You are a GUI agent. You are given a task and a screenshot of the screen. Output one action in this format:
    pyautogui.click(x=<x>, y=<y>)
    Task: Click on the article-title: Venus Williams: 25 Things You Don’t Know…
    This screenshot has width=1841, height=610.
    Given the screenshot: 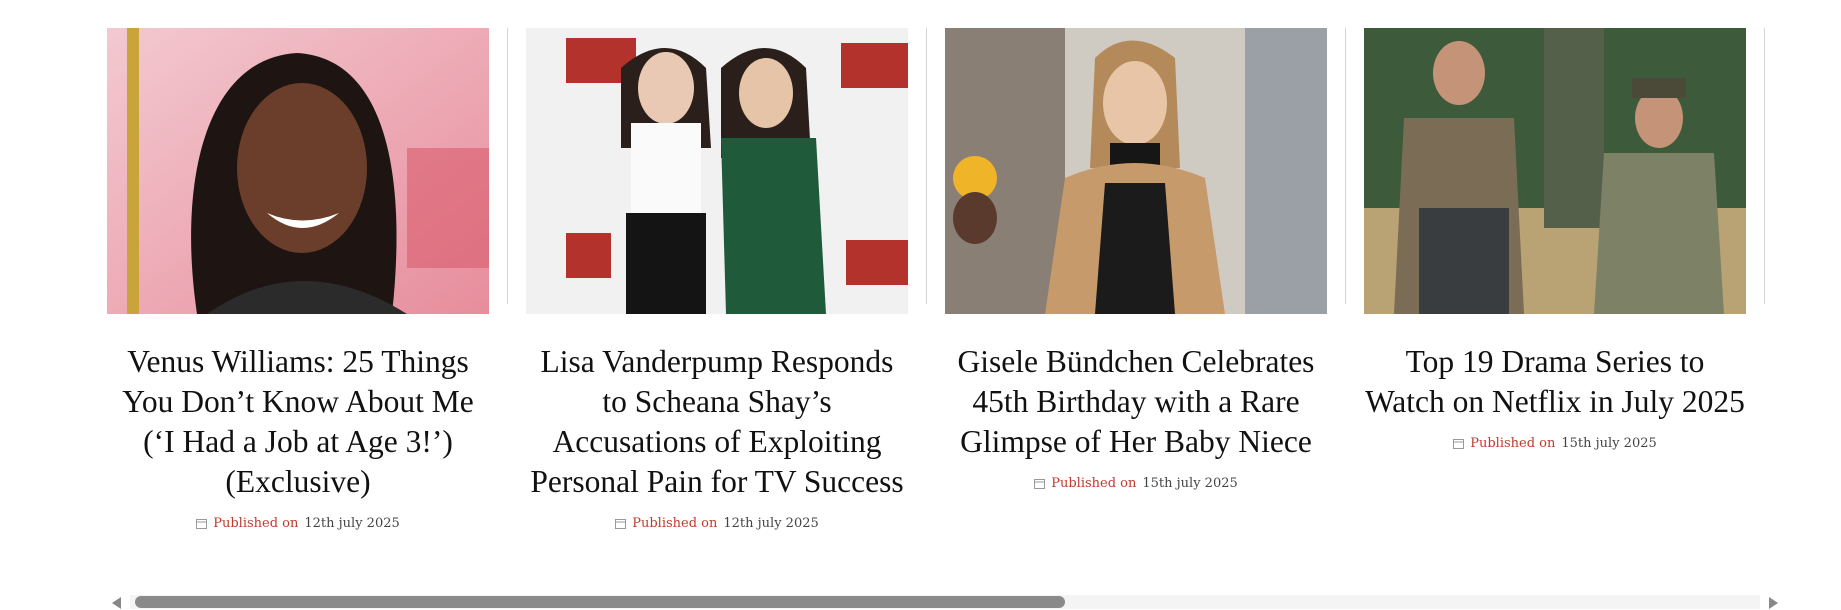 What is the action you would take?
    pyautogui.click(x=298, y=422)
    